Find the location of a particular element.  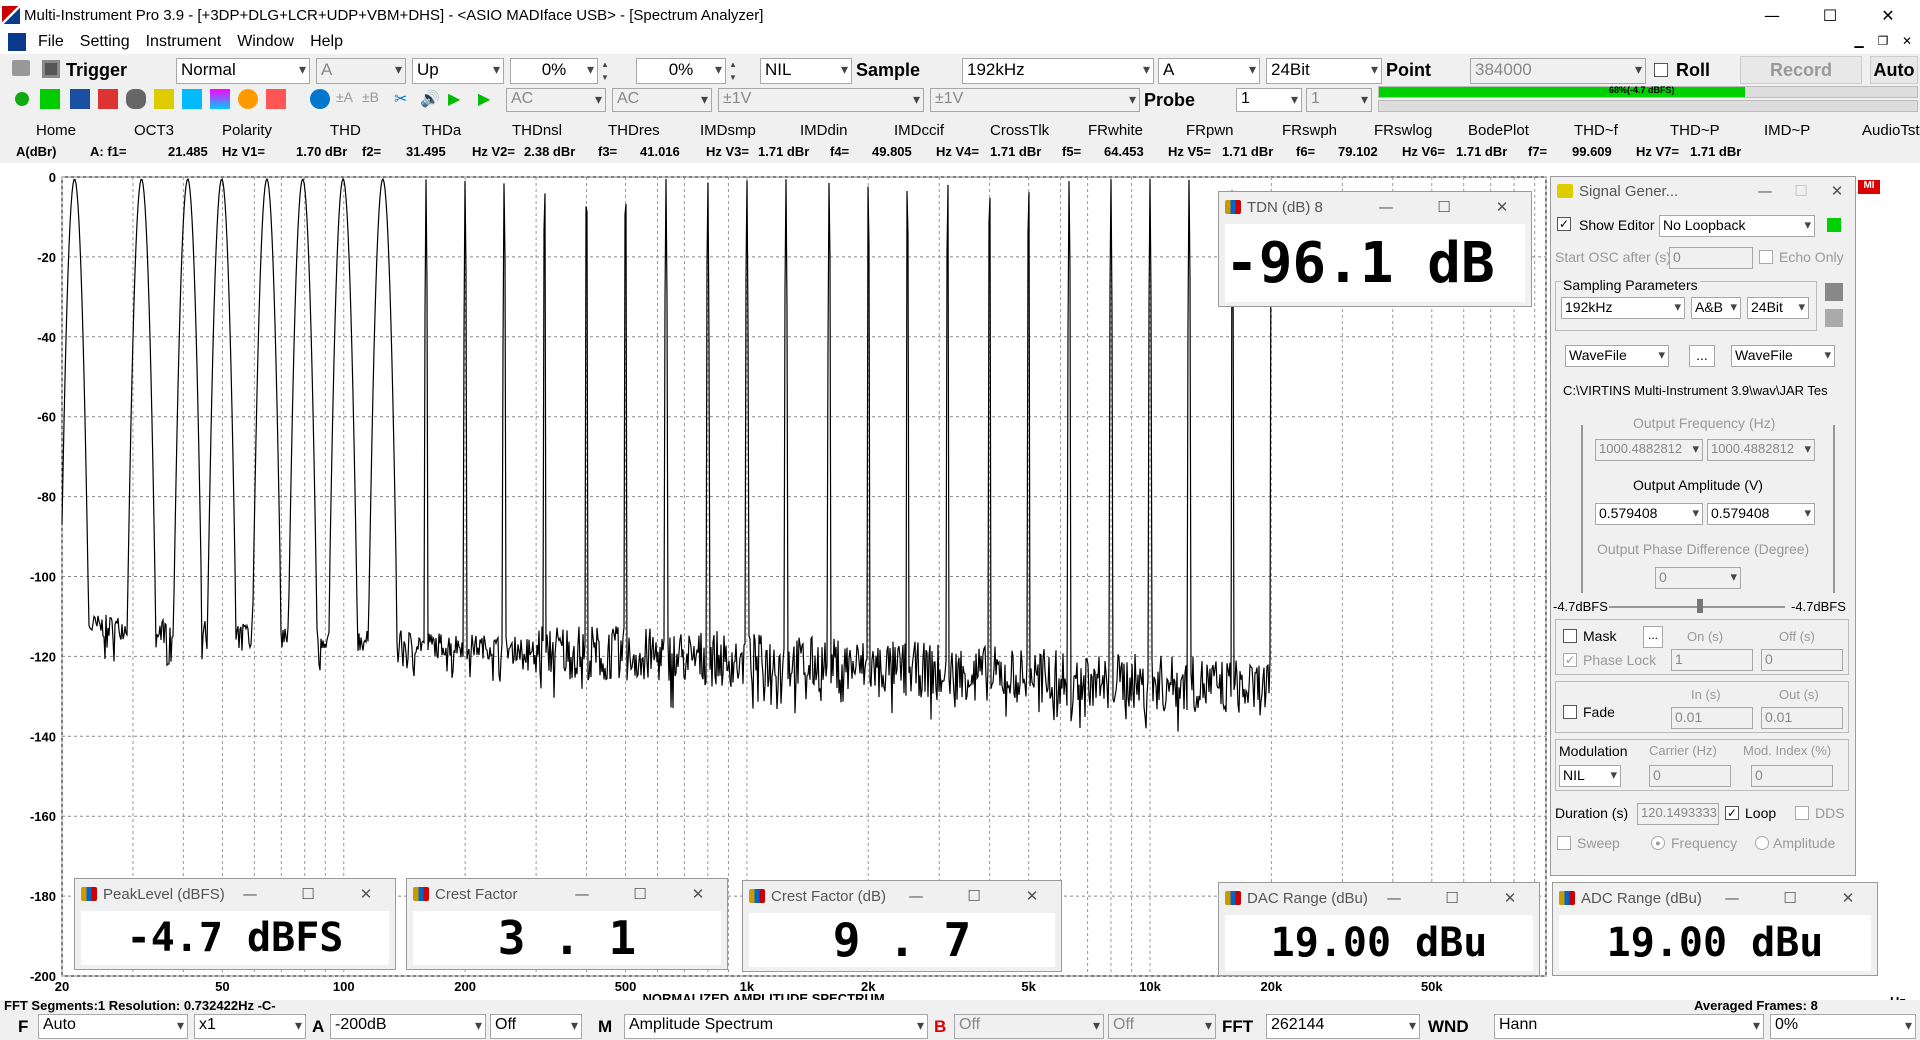

spectrum-mode-select: Amplitude Spectrum is located at coordinates (776, 1026).